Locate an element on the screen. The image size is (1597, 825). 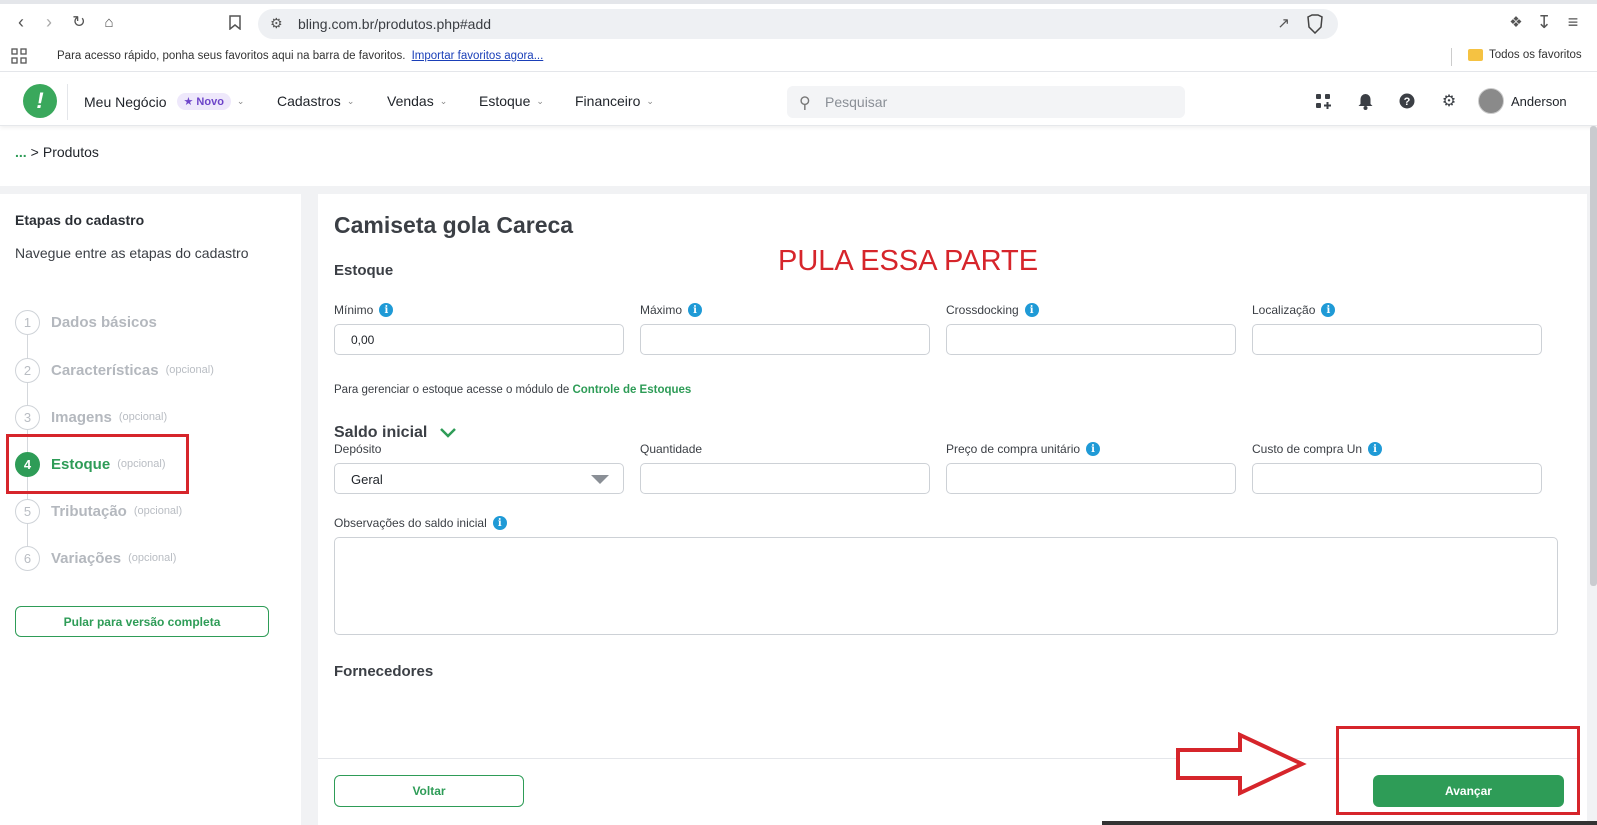
novo-badge: ★ Novo is located at coordinates (203, 101).